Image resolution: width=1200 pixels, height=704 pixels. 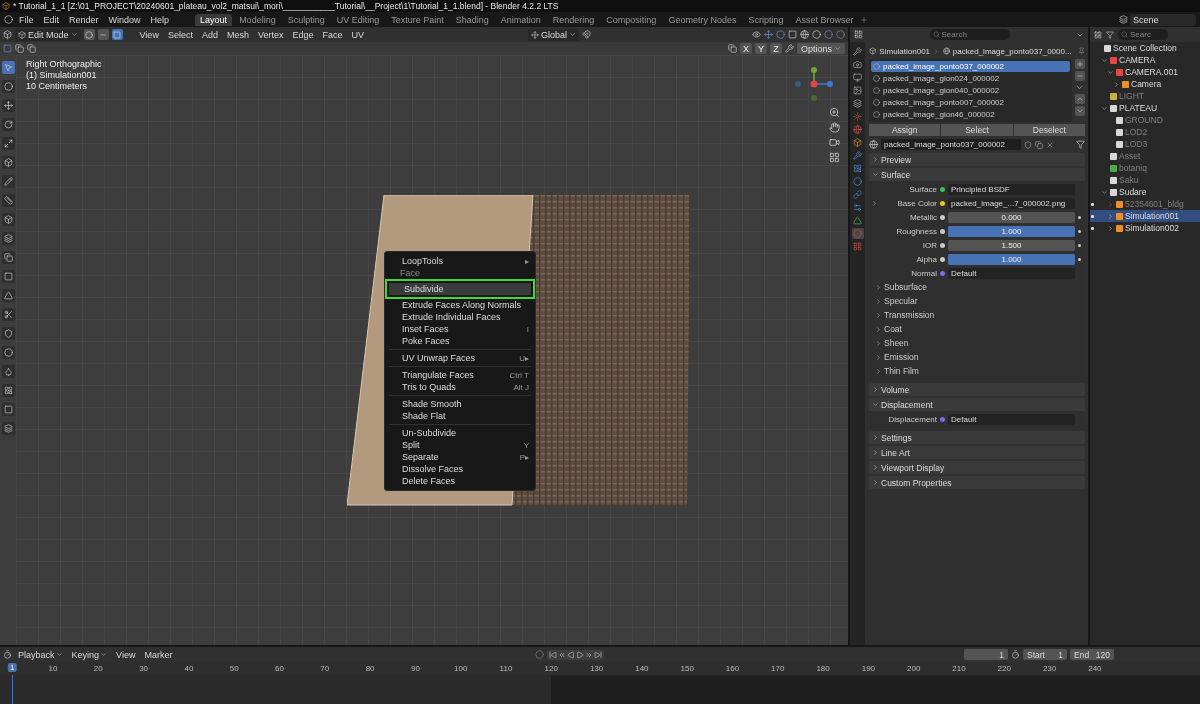 What do you see at coordinates (775, 48) in the screenshot?
I see `axis-toggle: Z` at bounding box center [775, 48].